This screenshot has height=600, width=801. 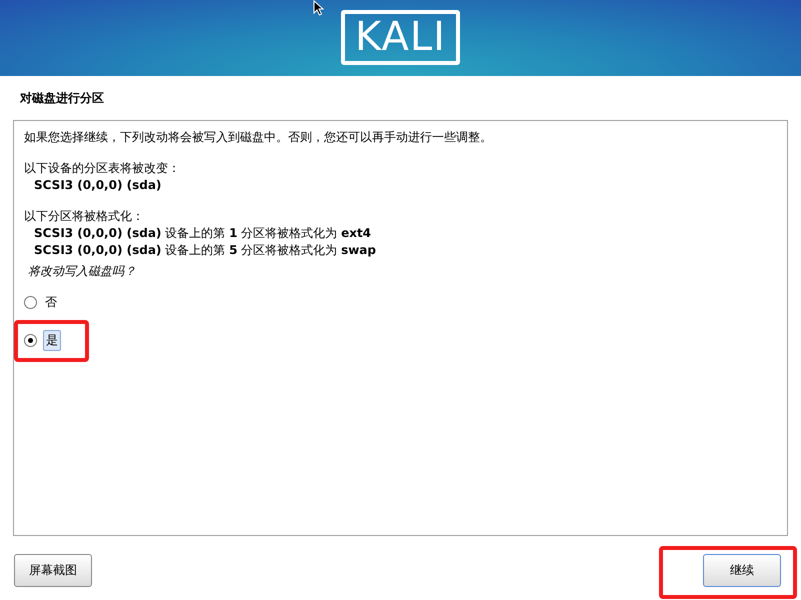 What do you see at coordinates (258, 137) in the screenshot?
I see `intro-text: 如果您选择继续，下列改动将会被写入到磁盘中。否则，您还可以再手动进行一些调整。` at bounding box center [258, 137].